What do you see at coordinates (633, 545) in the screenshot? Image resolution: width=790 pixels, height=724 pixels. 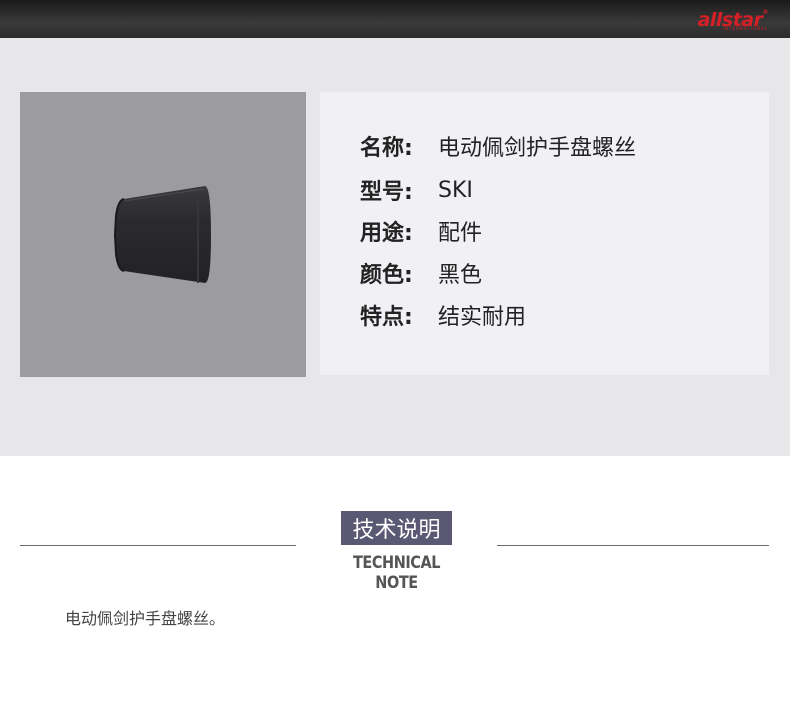 I see `section-divider-right` at bounding box center [633, 545].